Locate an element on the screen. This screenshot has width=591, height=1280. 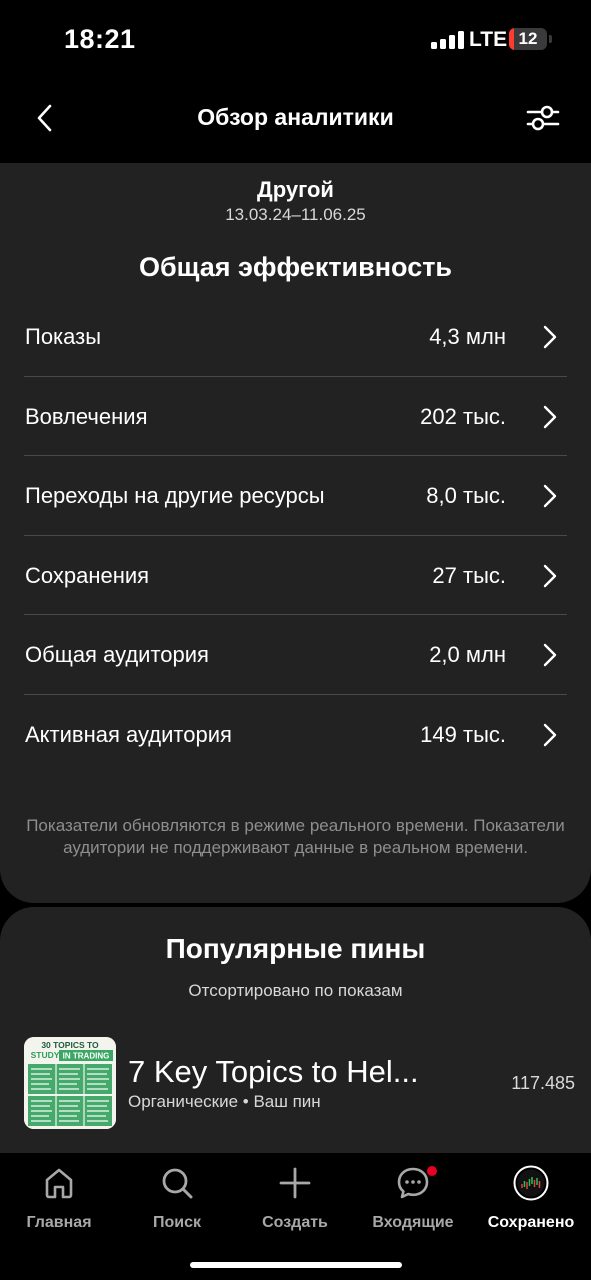
tab-label: Входящие is located at coordinates (413, 1222).